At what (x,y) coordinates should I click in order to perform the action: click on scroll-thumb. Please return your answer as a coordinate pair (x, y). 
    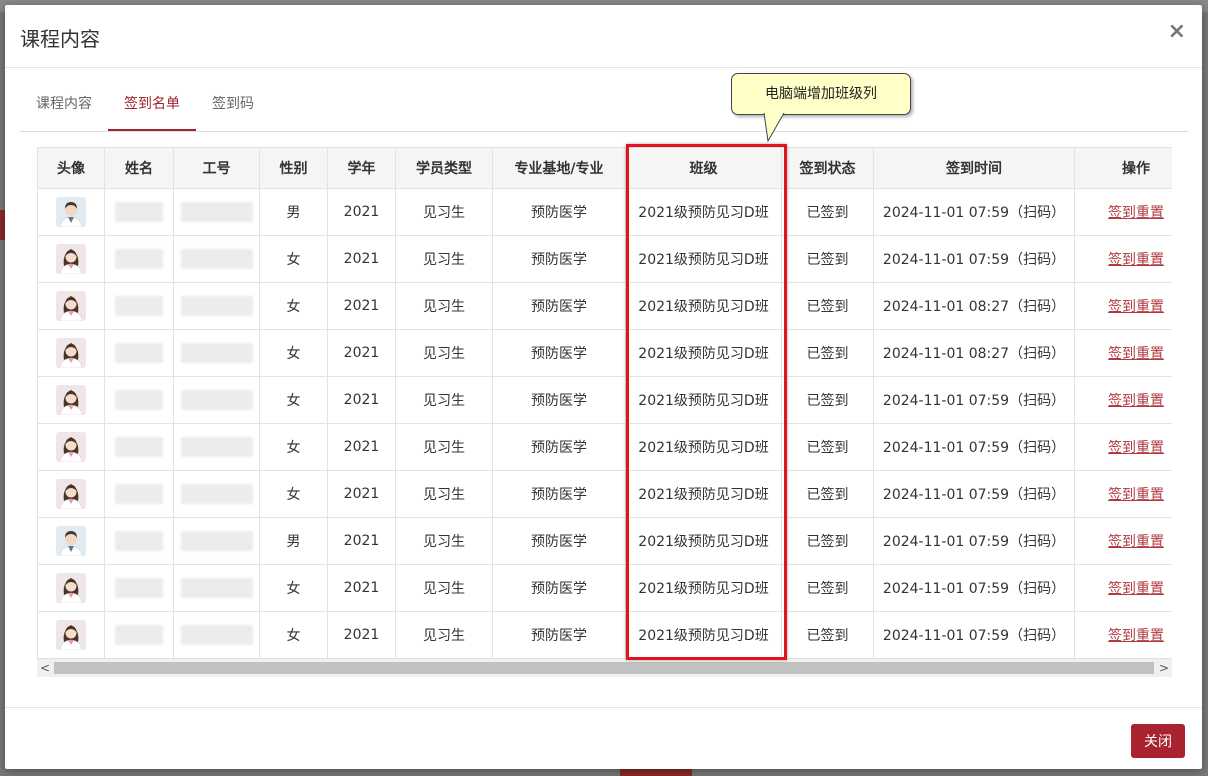
    Looking at the image, I should click on (604, 668).